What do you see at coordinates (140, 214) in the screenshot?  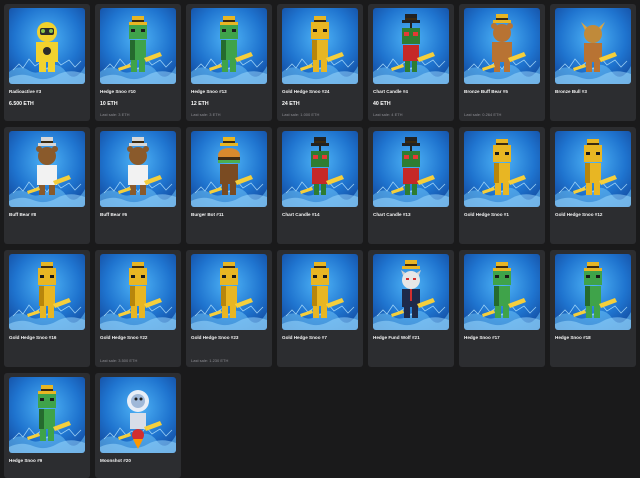 I see `nft-name: Buff Bear #6` at bounding box center [140, 214].